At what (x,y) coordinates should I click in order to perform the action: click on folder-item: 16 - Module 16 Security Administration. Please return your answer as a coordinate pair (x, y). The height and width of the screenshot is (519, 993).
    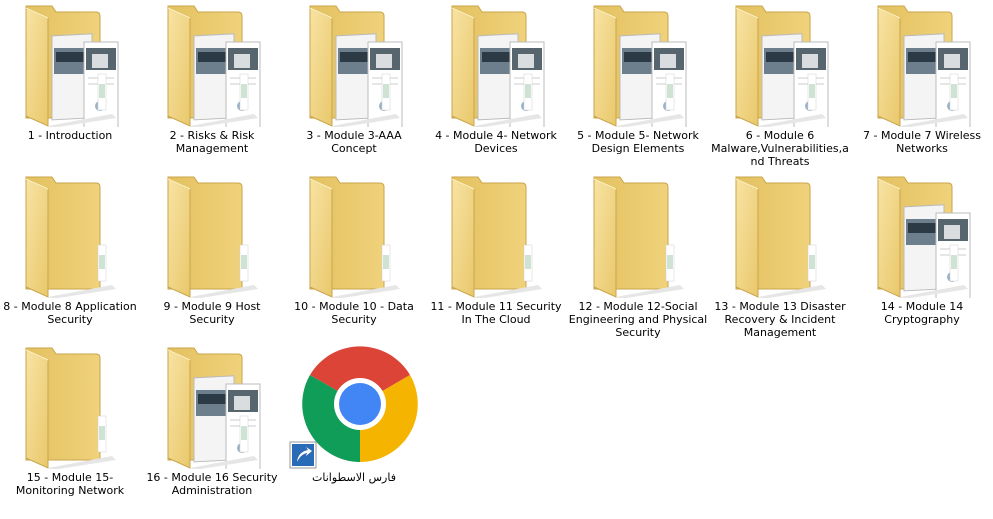
    Looking at the image, I should click on (212, 429).